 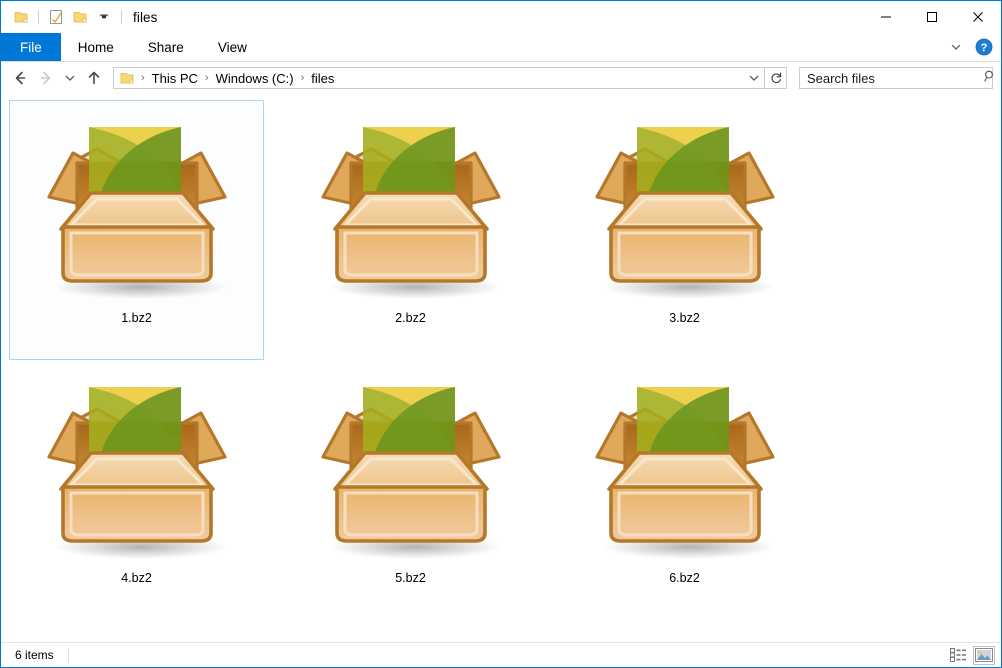 What do you see at coordinates (136, 578) in the screenshot?
I see `file-item-label: 4.bz2` at bounding box center [136, 578].